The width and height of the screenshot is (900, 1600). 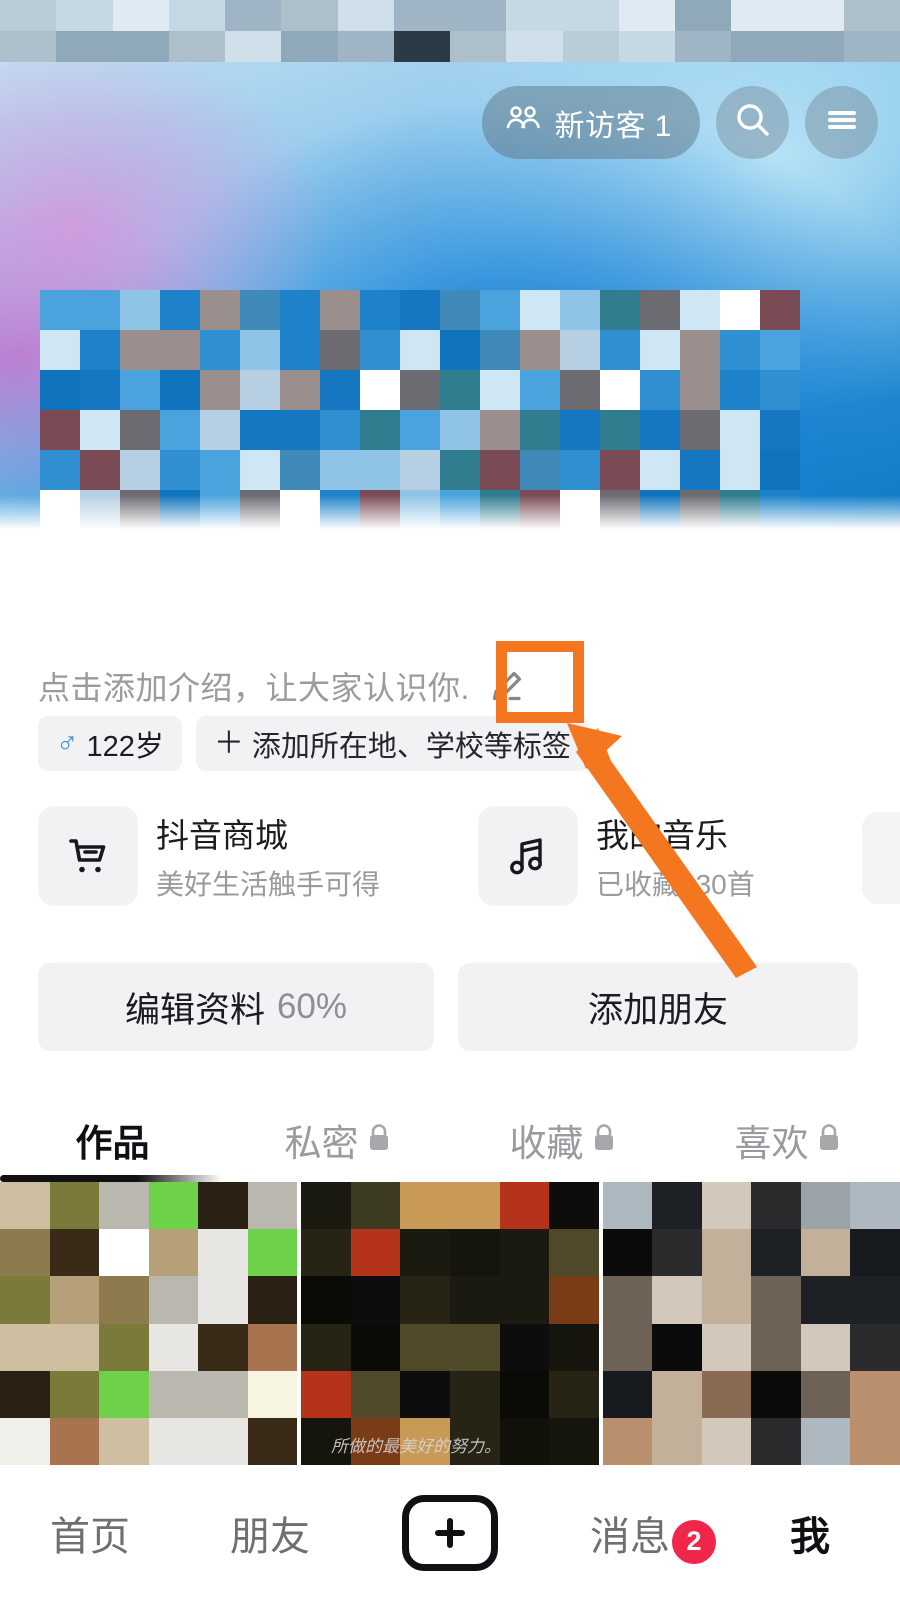 I want to click on nav-friends: 朋友, so click(x=270, y=1533).